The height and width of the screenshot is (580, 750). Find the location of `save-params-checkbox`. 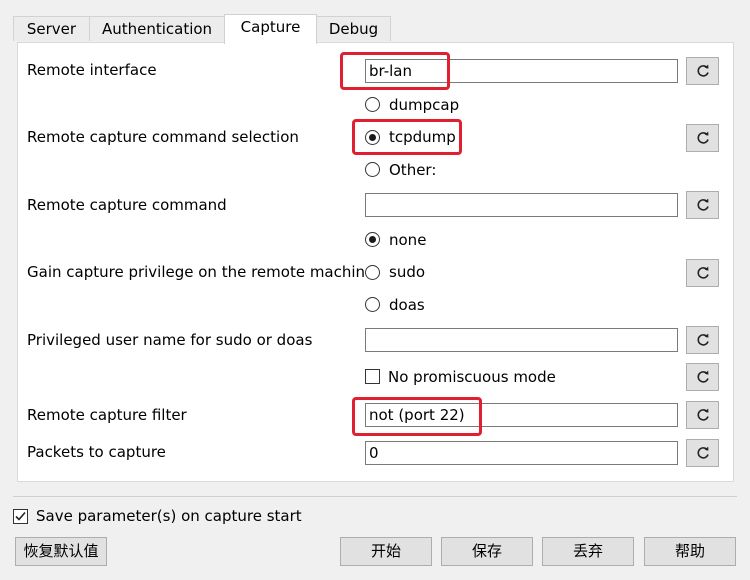

save-params-checkbox is located at coordinates (20, 516).